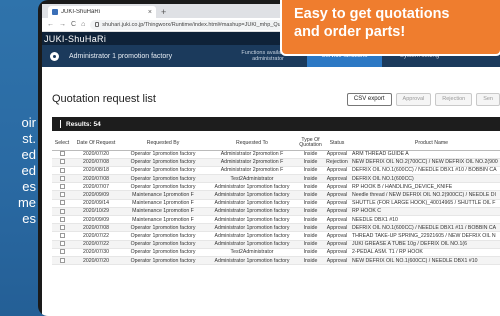  I want to click on page-title: Quotation request list, so click(104, 99).